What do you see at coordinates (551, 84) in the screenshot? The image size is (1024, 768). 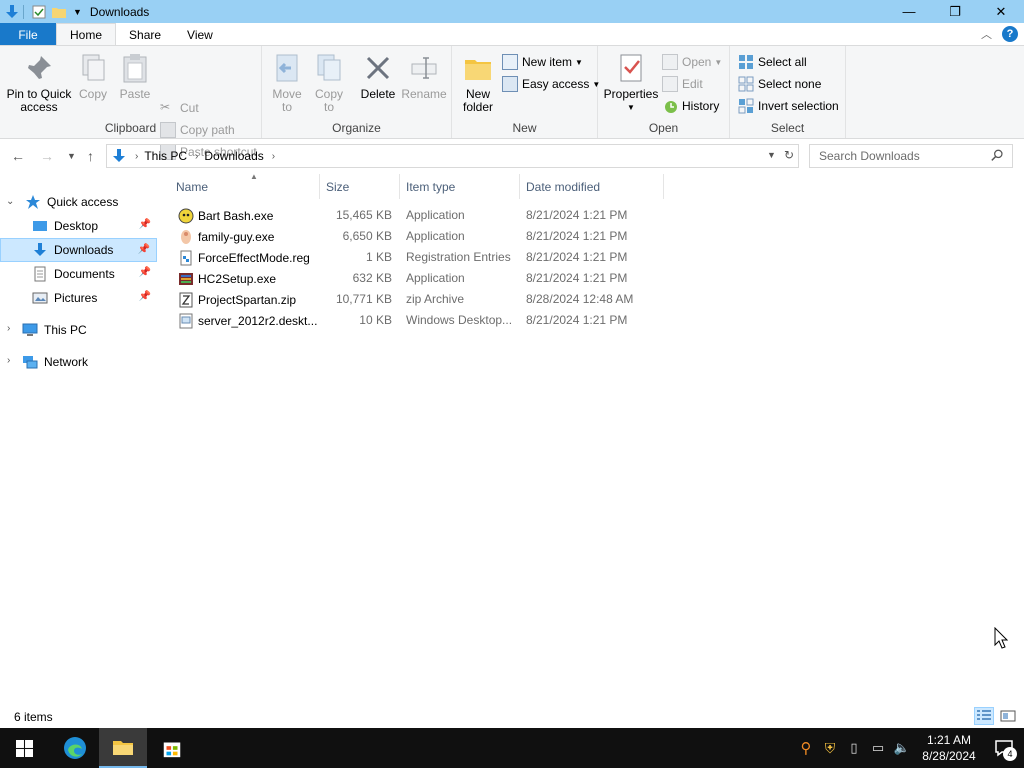 I see `easy-access-button: Easy access ▼` at bounding box center [551, 84].